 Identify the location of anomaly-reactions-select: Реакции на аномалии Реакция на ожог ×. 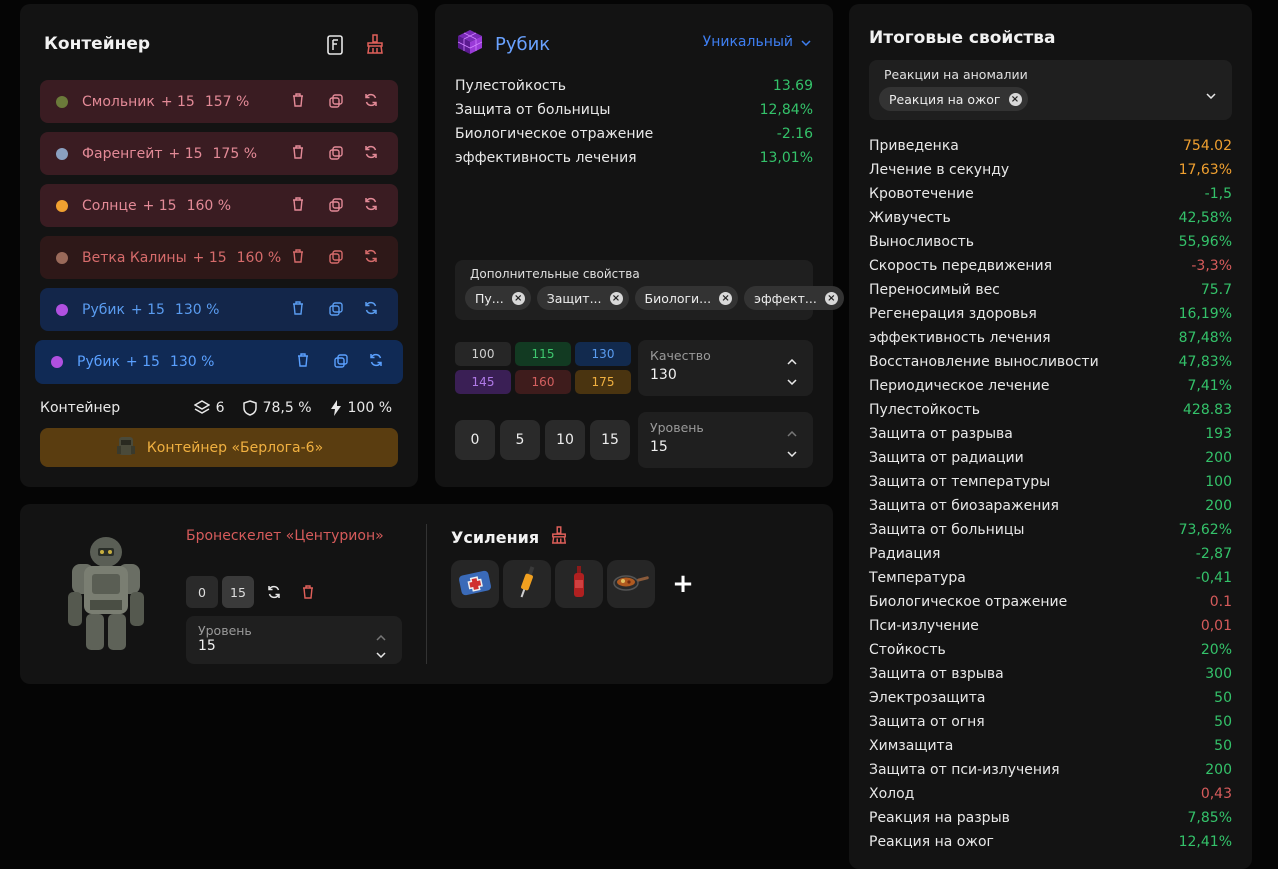
(1050, 90).